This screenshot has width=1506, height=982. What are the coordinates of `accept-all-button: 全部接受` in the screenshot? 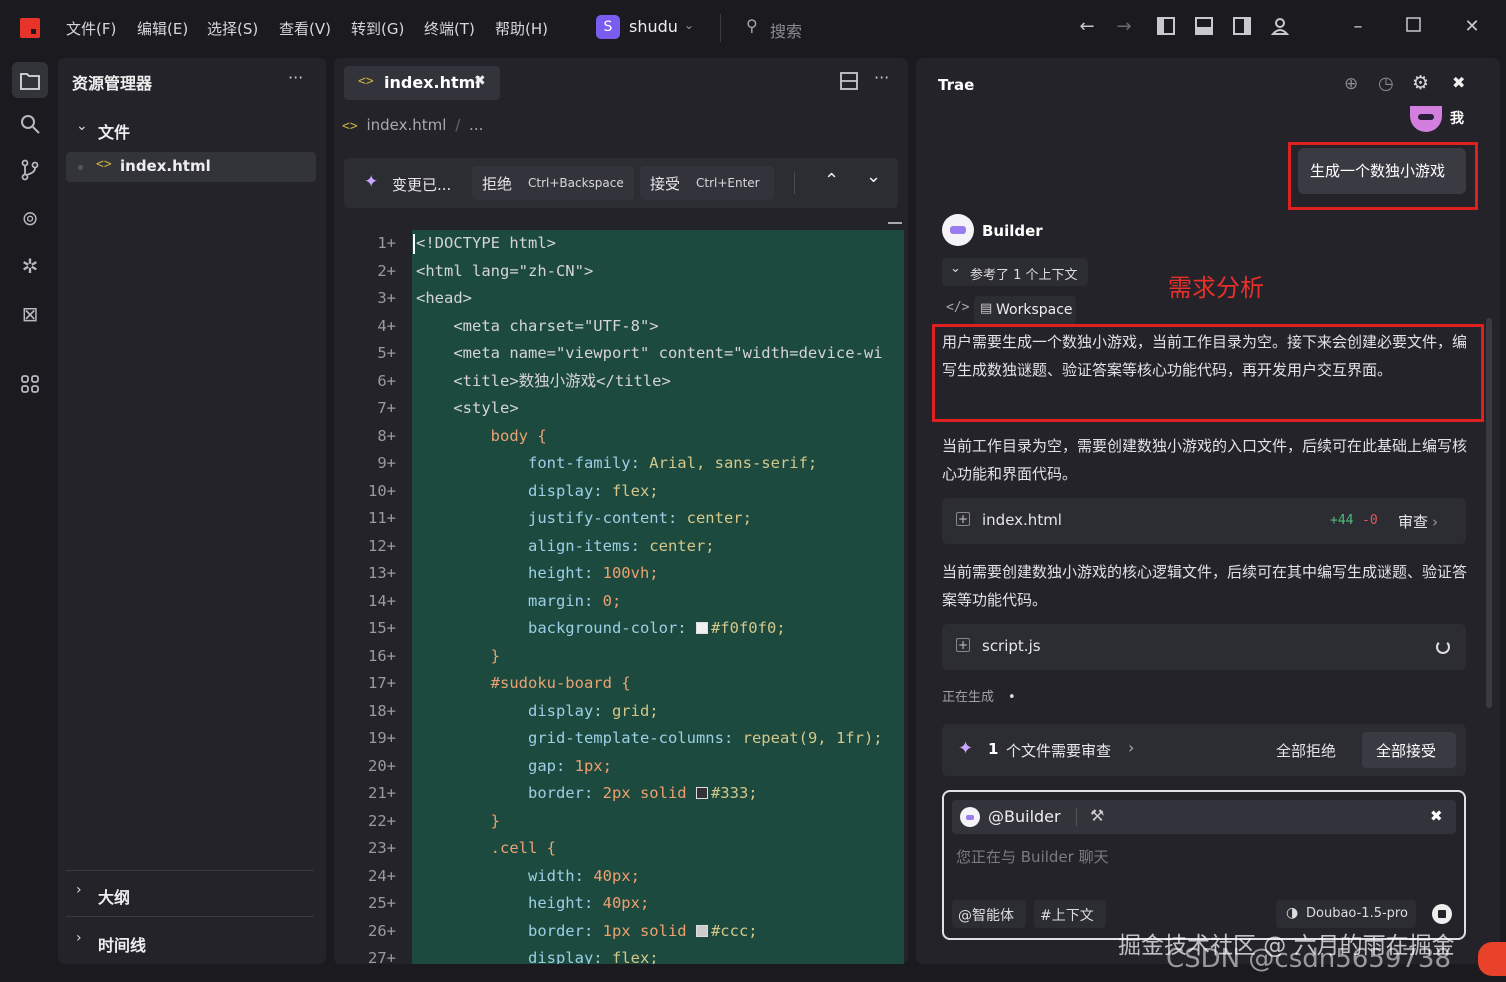 It's located at (1409, 750).